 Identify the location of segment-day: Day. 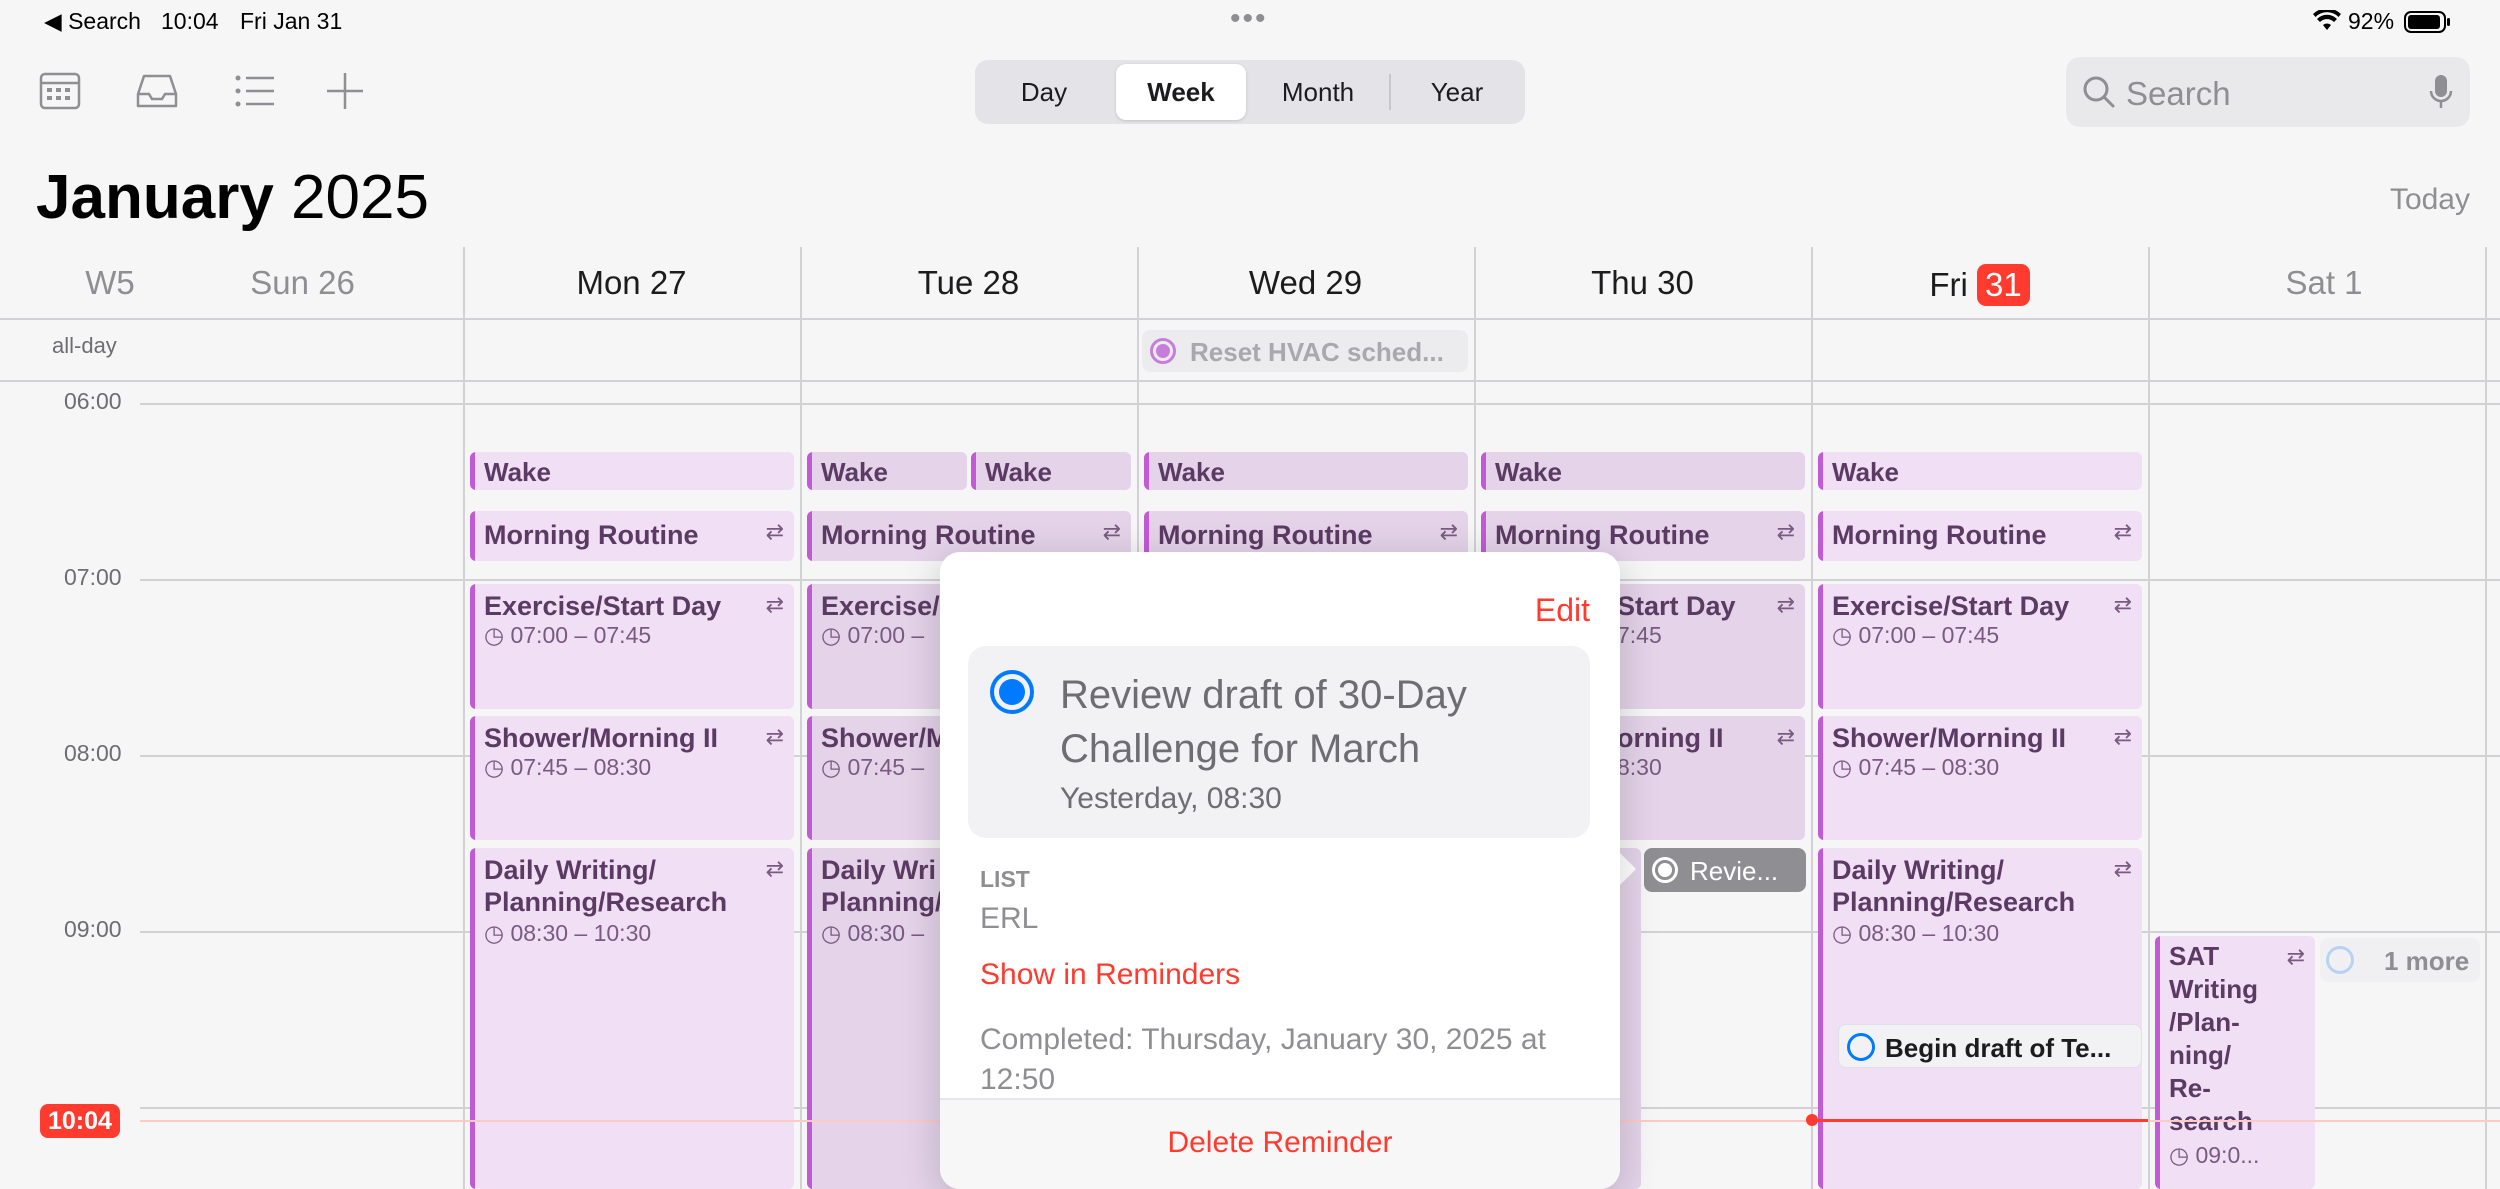
(1044, 92).